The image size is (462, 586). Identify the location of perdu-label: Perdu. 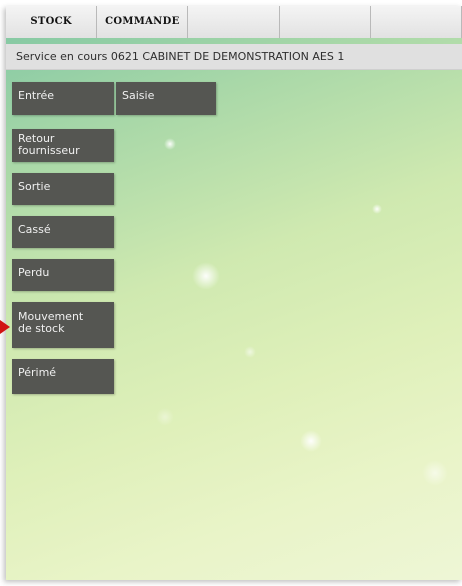
(34, 272).